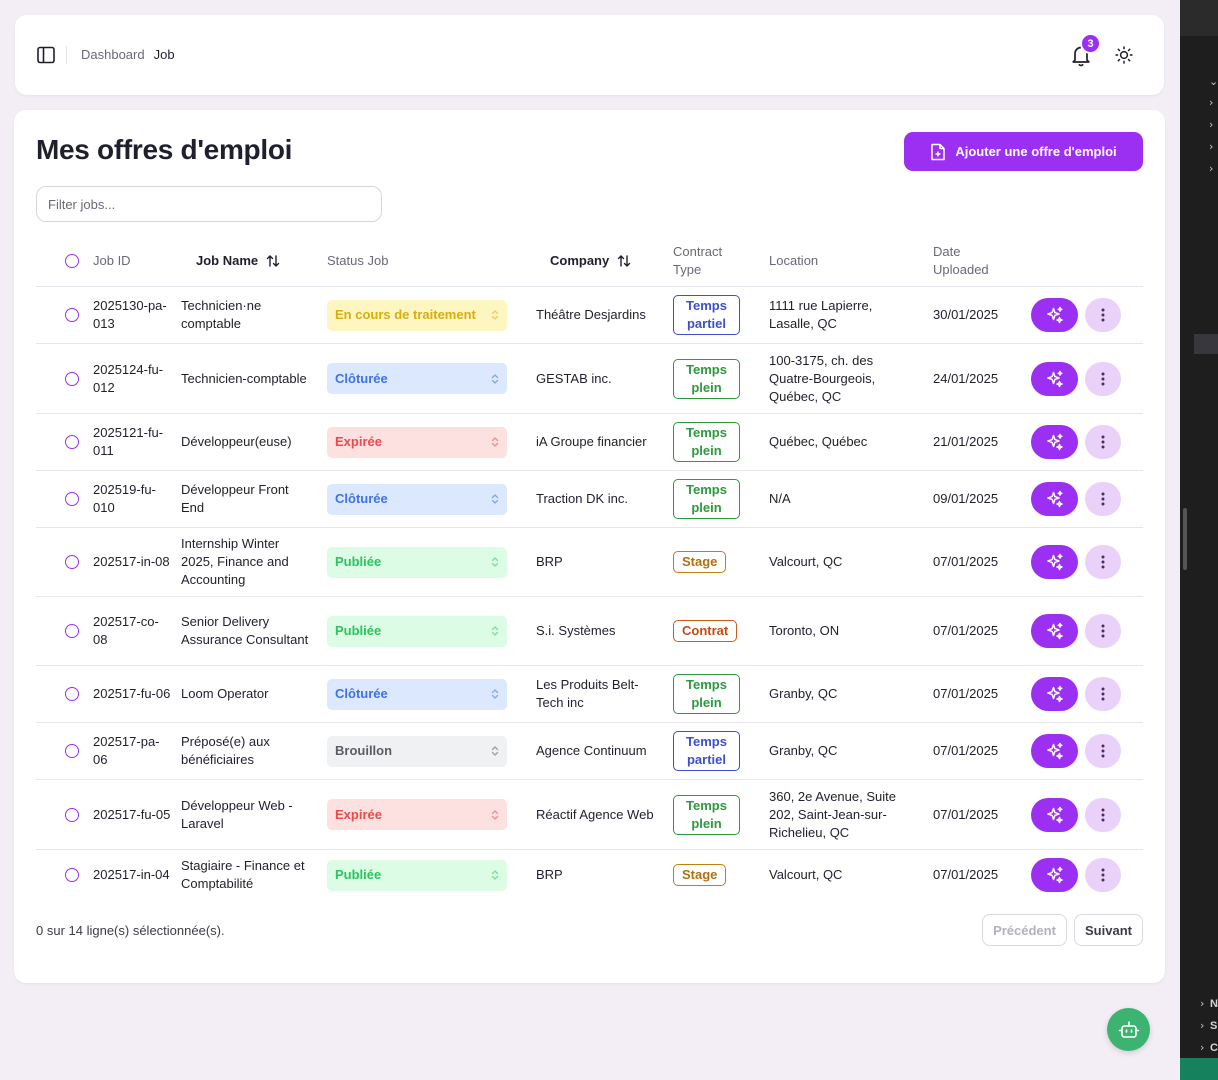 Image resolution: width=1218 pixels, height=1080 pixels. Describe the element at coordinates (132, 814) in the screenshot. I see `job-id: 202517-fu-05` at that location.